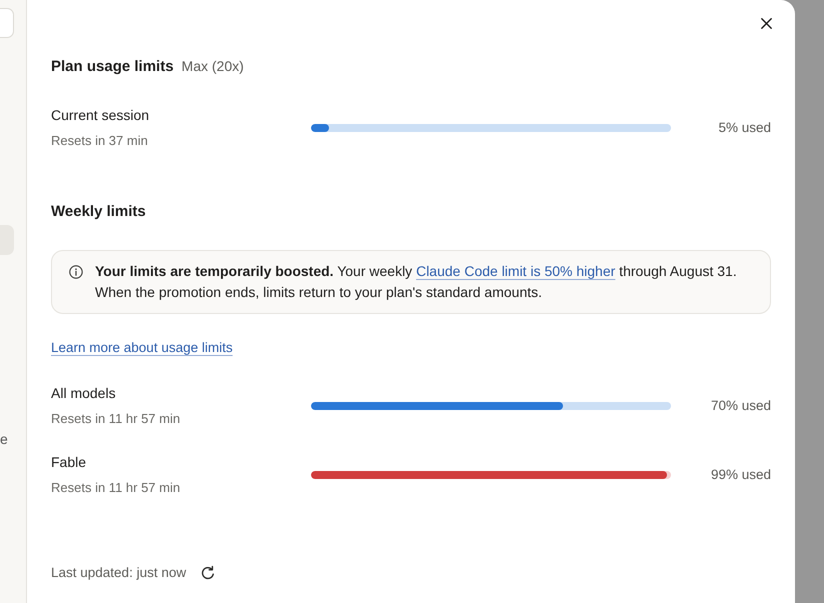  Describe the element at coordinates (84, 393) in the screenshot. I see `meter-label: All models` at that location.